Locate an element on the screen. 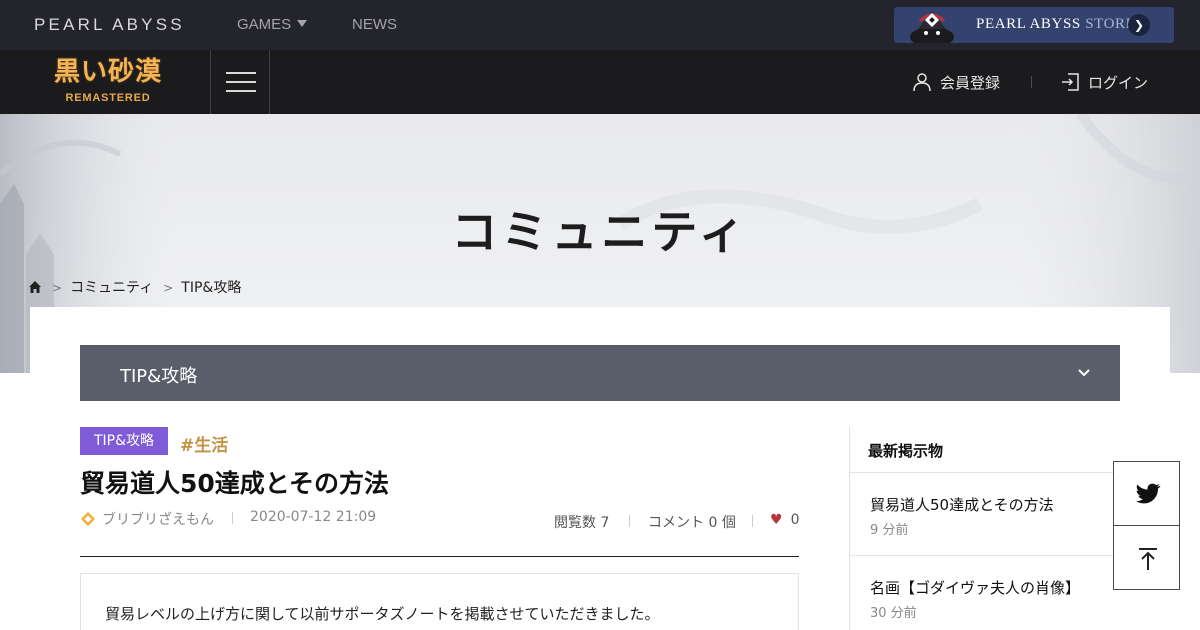 Image resolution: width=1200 pixels, height=630 pixels. hamburger-icon is located at coordinates (241, 82).